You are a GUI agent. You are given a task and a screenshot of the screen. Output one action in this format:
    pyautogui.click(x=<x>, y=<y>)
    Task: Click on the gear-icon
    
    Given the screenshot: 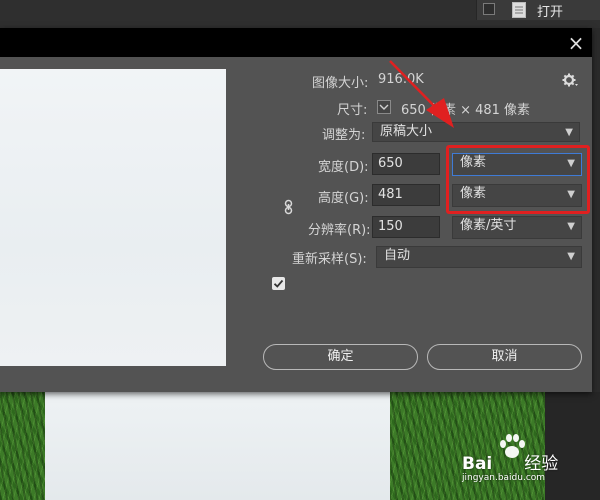 What is the action you would take?
    pyautogui.click(x=570, y=80)
    